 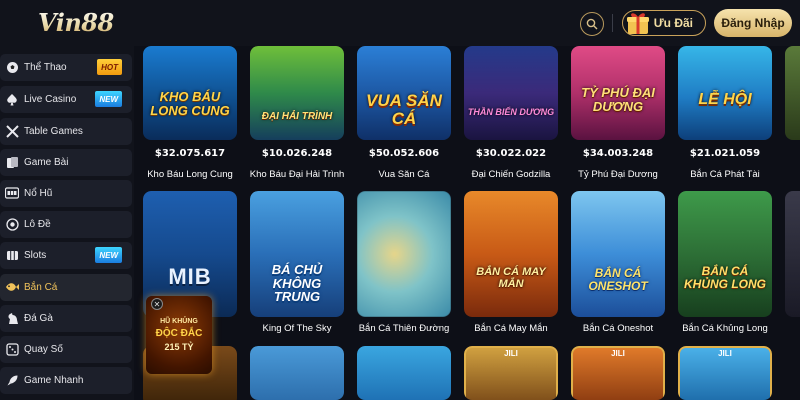 I want to click on game-art-title: MIB, so click(x=190, y=276).